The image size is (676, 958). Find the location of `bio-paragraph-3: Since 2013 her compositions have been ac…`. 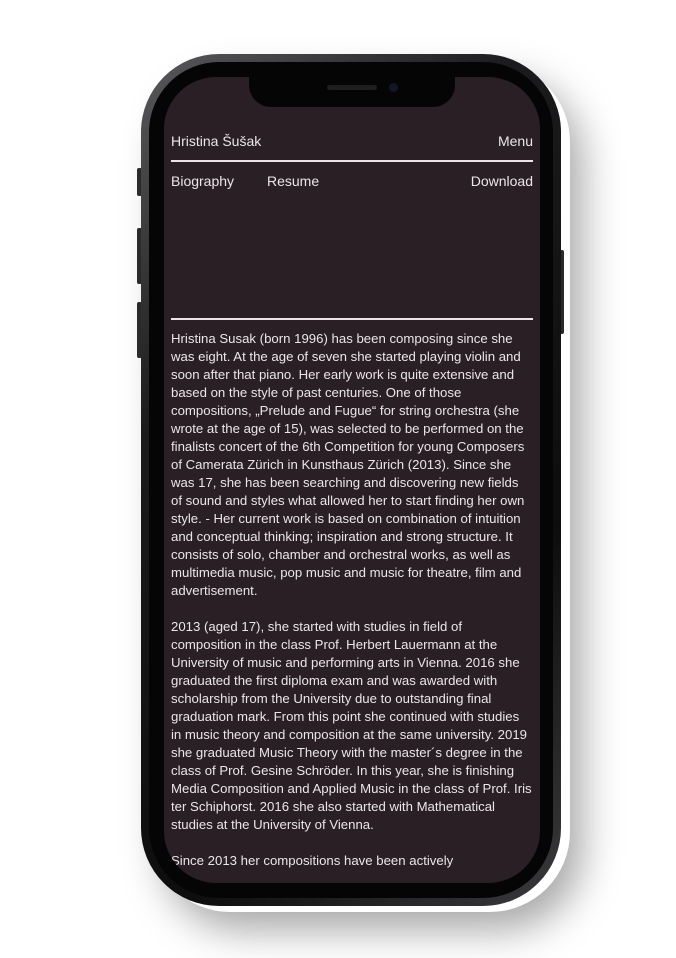

bio-paragraph-3: Since 2013 her compositions have been ac… is located at coordinates (312, 860).